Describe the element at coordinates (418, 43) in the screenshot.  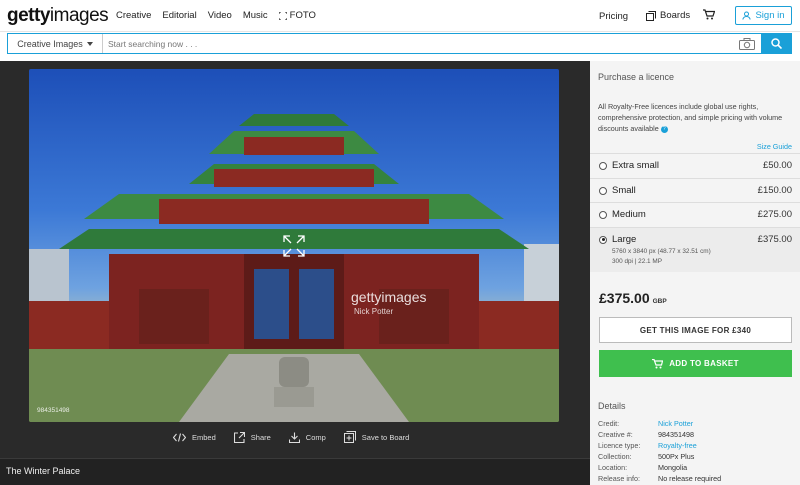
I see `search-input` at that location.